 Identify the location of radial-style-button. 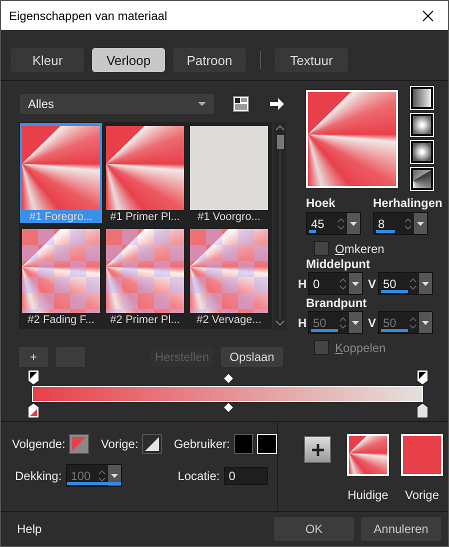
(422, 152).